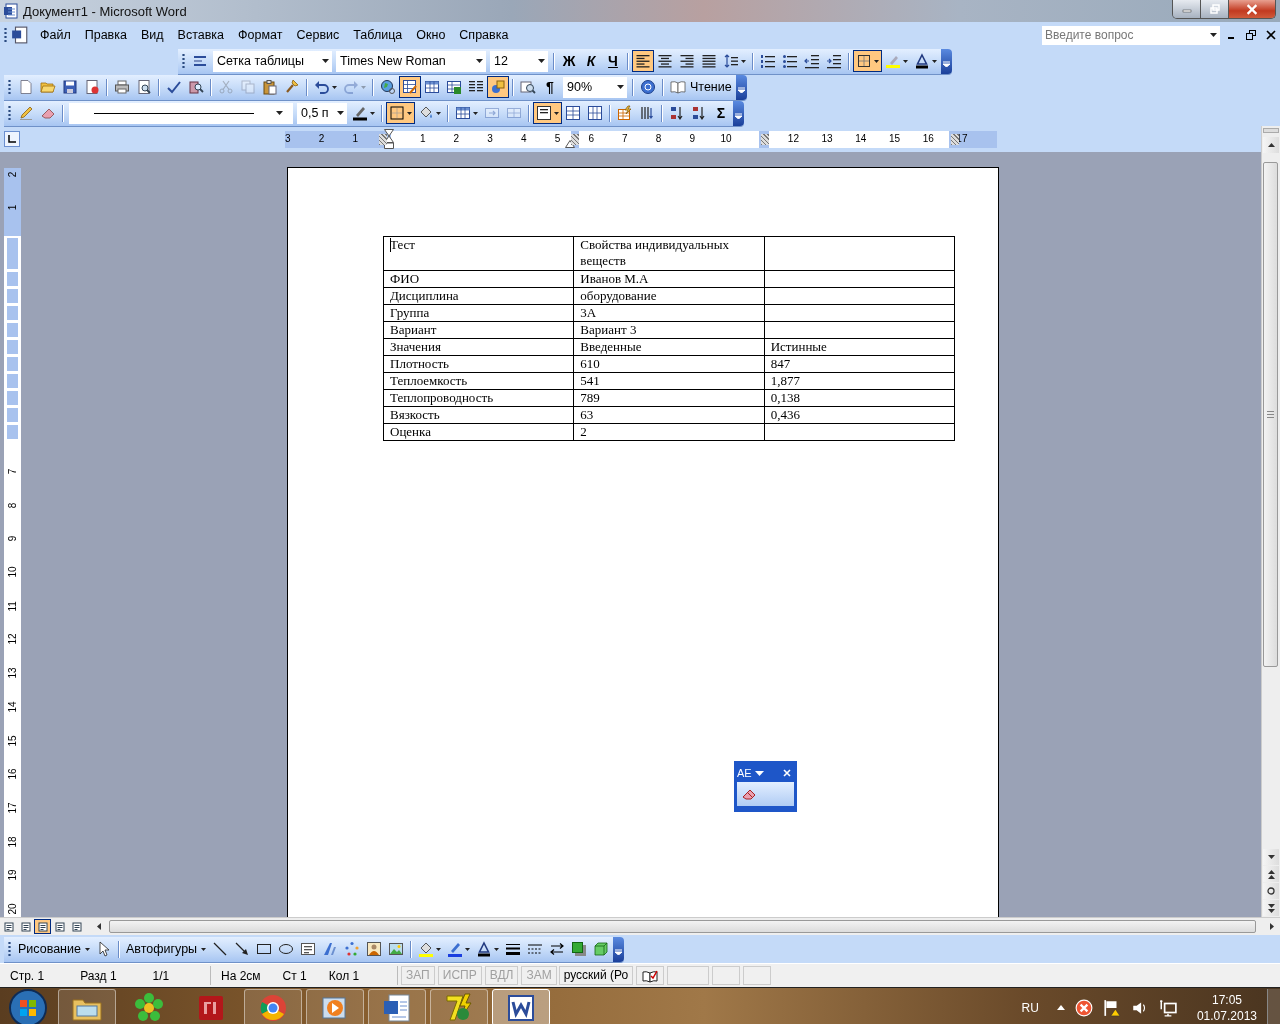 Image resolution: width=1280 pixels, height=1024 pixels. I want to click on clock-date: 01.07.2013, so click(1226, 1015).